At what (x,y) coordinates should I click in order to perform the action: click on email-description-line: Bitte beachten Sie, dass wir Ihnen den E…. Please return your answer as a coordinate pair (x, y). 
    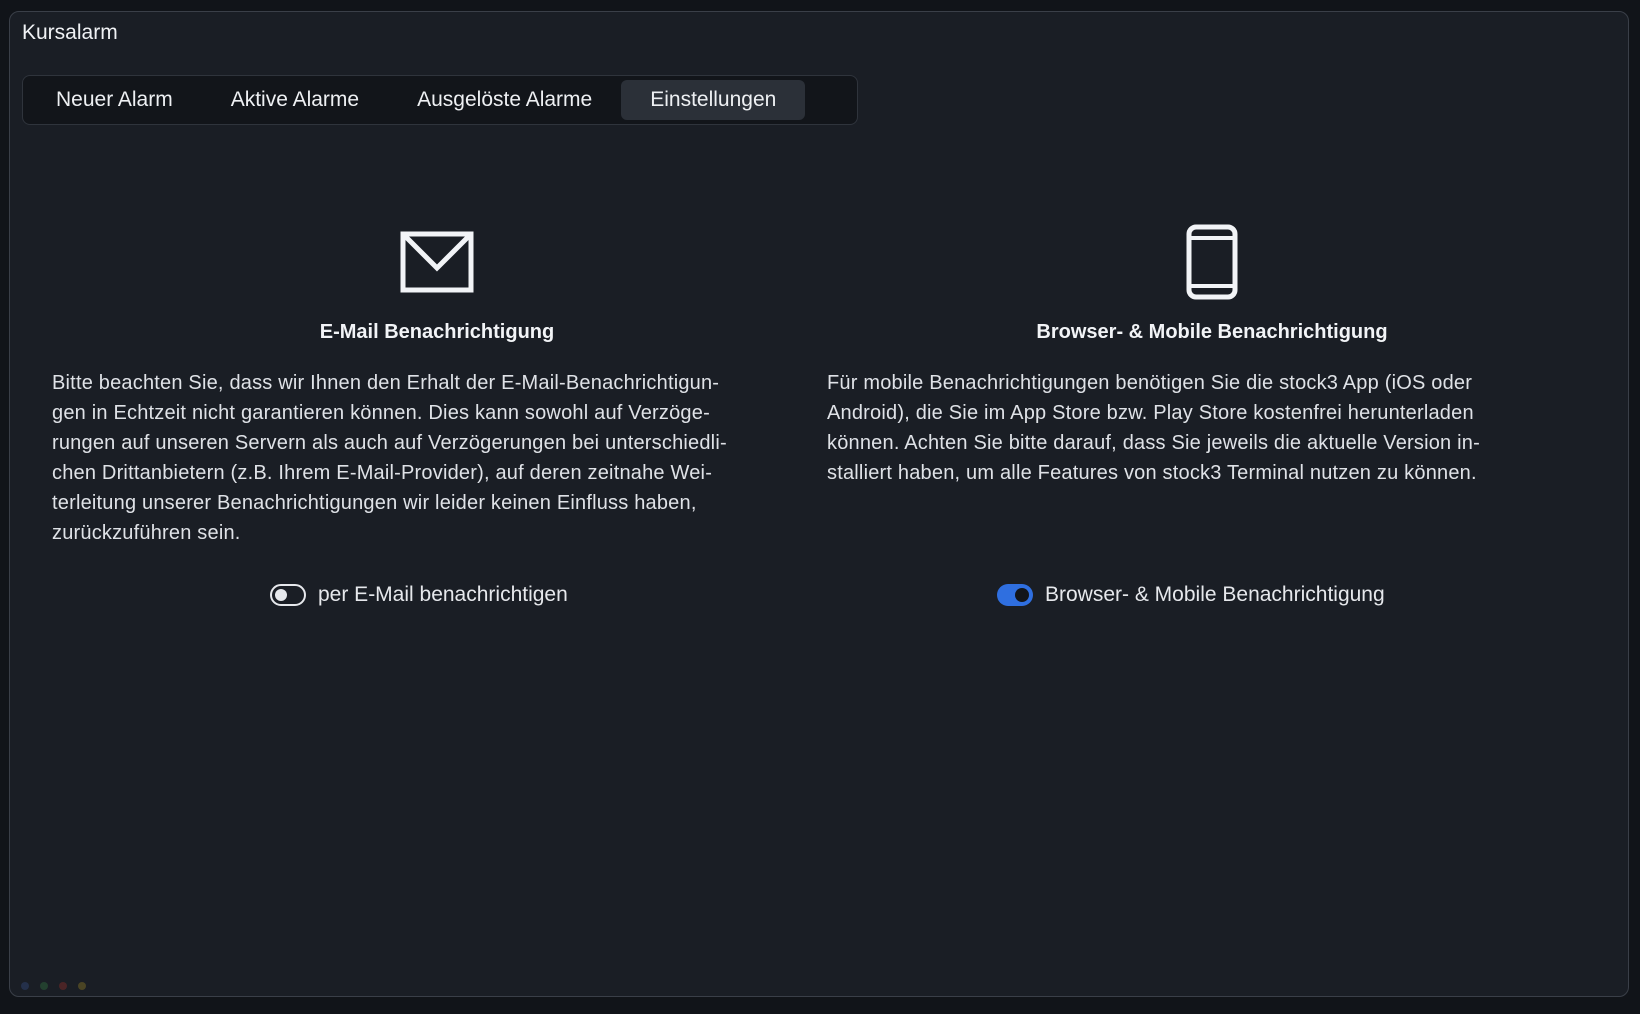
    Looking at the image, I should click on (386, 383).